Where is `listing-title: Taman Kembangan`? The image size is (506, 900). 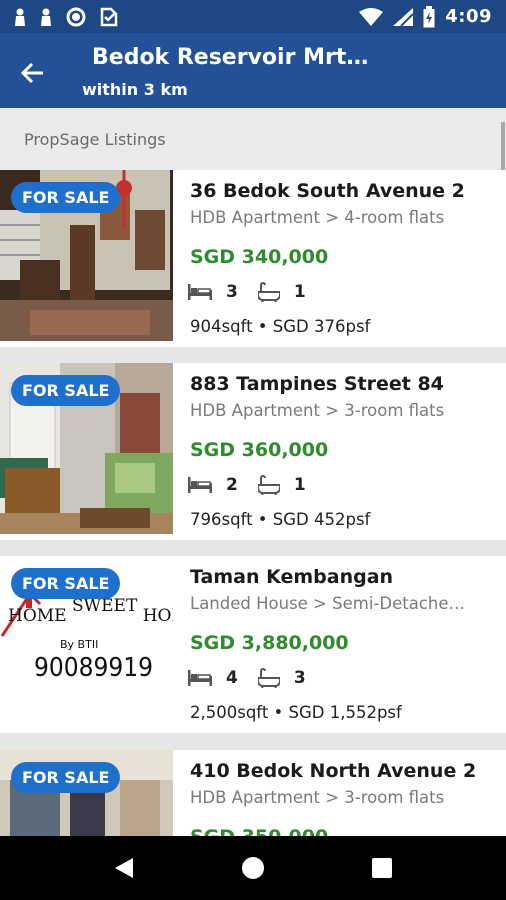 listing-title: Taman Kembangan is located at coordinates (292, 577).